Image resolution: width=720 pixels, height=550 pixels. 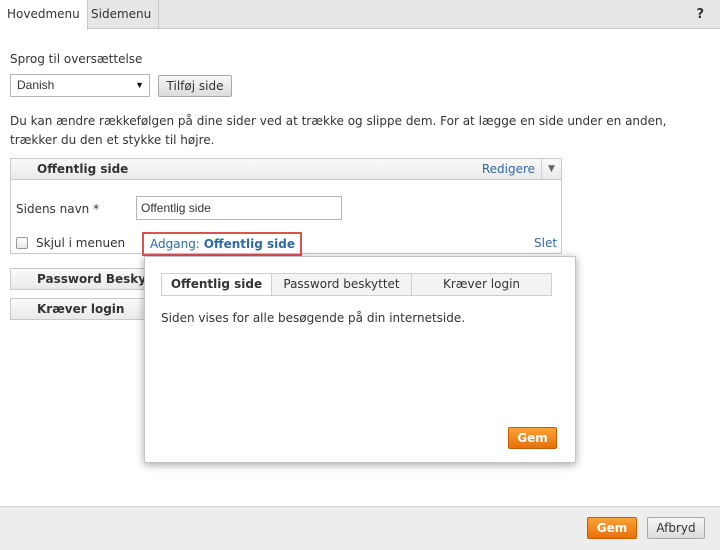 What do you see at coordinates (360, 15) in the screenshot?
I see `top-tab-bar: Hovedmenu Sidemenu ?` at bounding box center [360, 15].